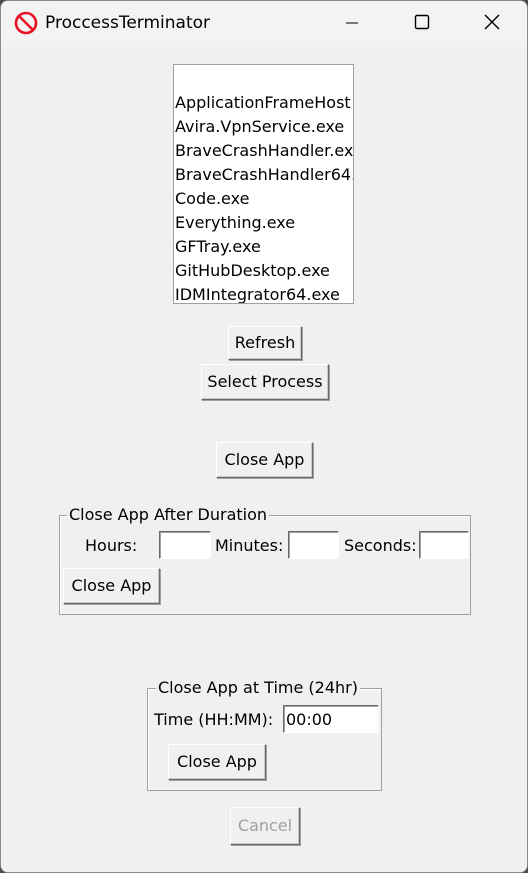  Describe the element at coordinates (263, 293) in the screenshot. I see `list-item: IDMIntegrator64.exe` at that location.